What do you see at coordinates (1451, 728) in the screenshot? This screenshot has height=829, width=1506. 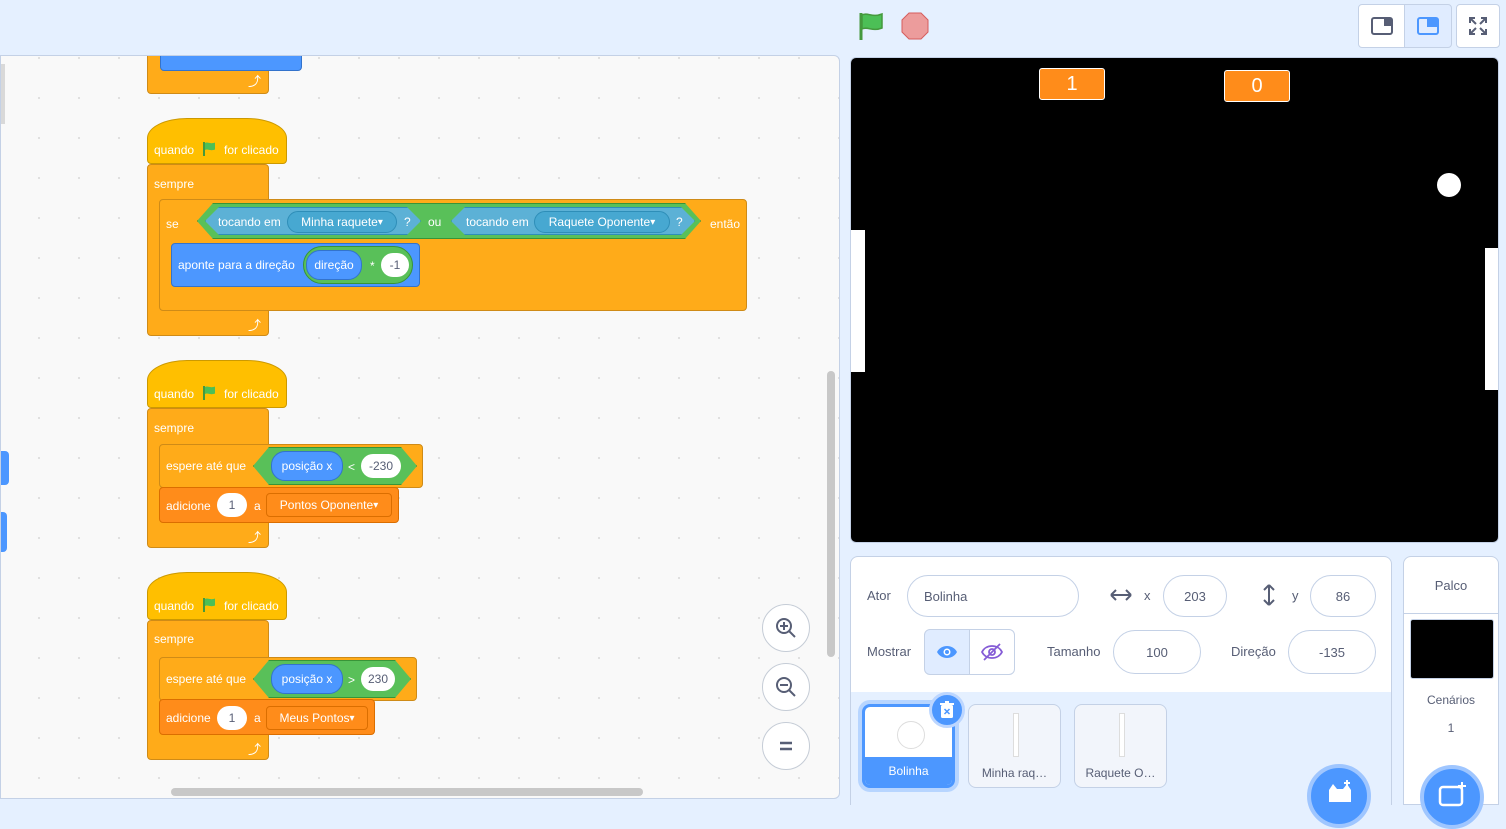 I see `backdrops-count: 1` at bounding box center [1451, 728].